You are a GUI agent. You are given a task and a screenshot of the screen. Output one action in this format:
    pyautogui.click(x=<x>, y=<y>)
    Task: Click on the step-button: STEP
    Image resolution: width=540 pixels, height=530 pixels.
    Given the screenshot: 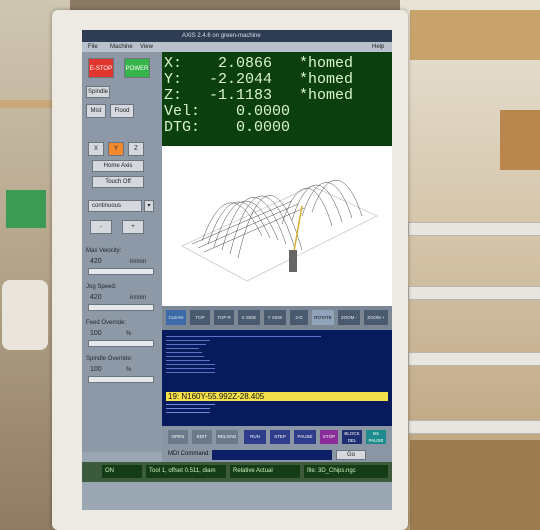 What is the action you would take?
    pyautogui.click(x=280, y=437)
    